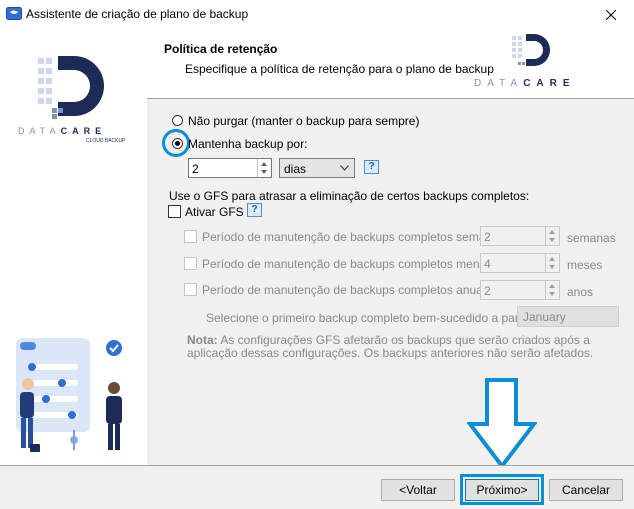 The image size is (634, 509). Describe the element at coordinates (221, 49) in the screenshot. I see `page-title: Política de retenção` at that location.